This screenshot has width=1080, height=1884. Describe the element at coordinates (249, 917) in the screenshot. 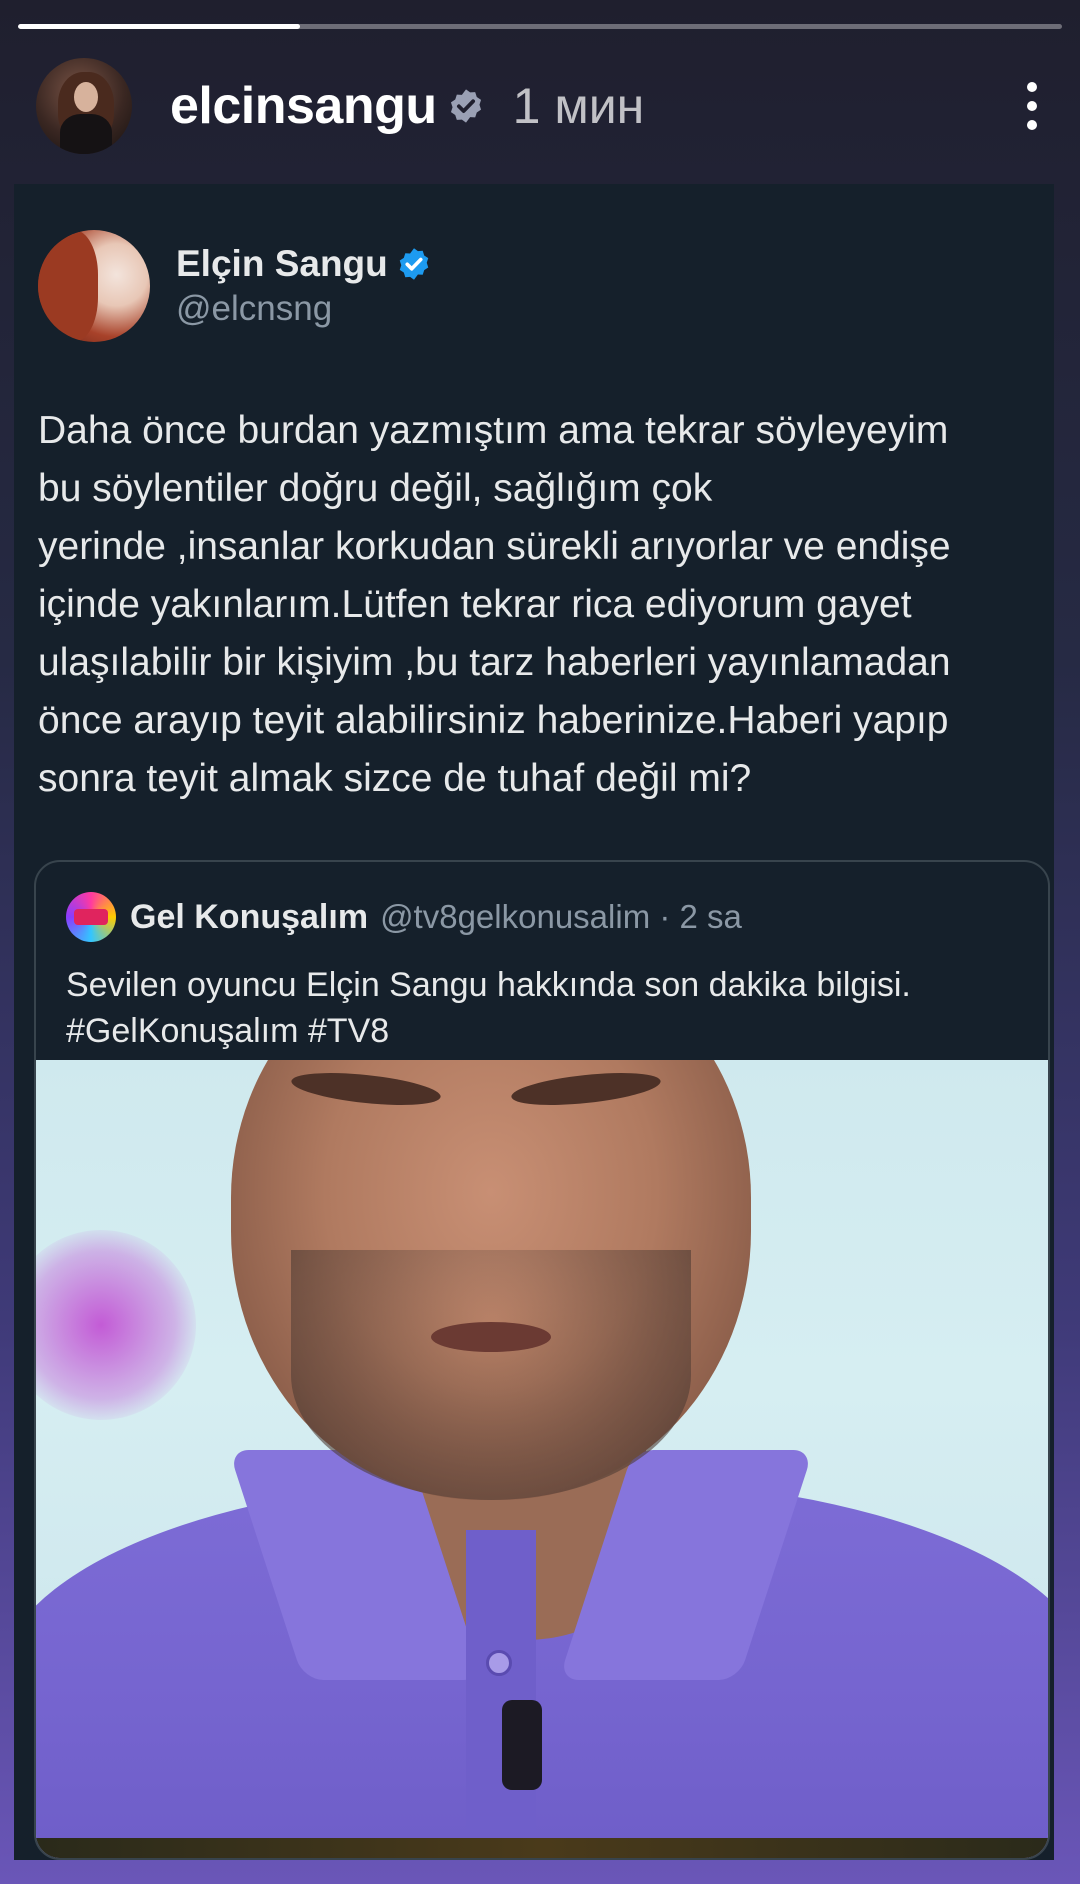

I see `quoted-tweet-author-name: Gel Konuşalım` at that location.